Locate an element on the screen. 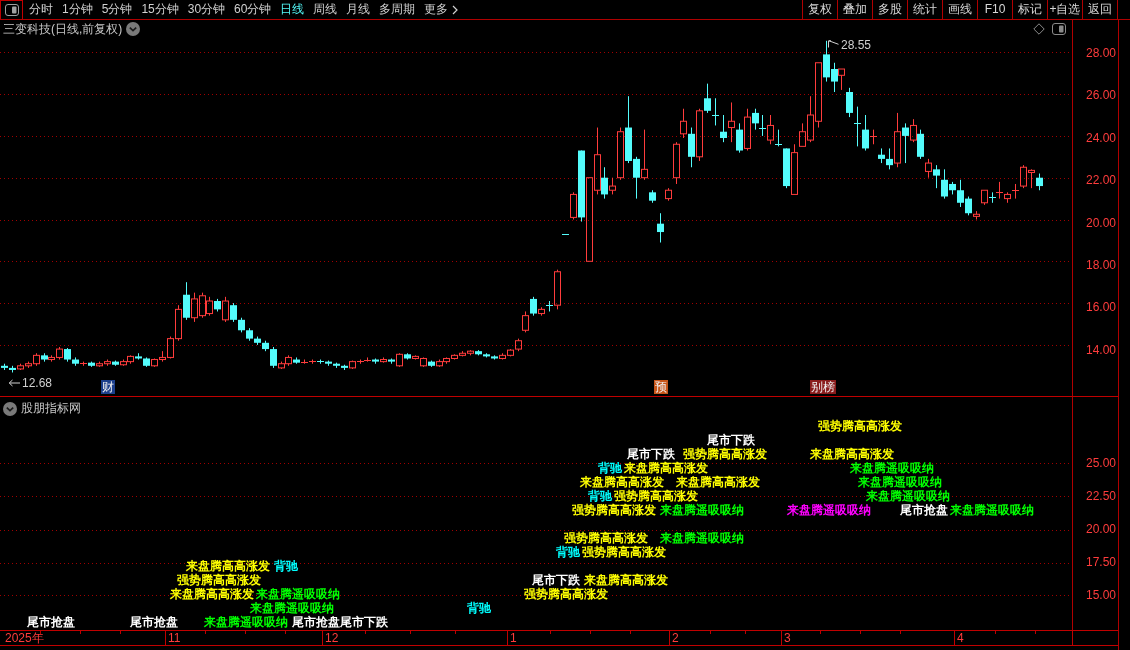 The height and width of the screenshot is (650, 1130). period-tab: 日线 is located at coordinates (292, 9).